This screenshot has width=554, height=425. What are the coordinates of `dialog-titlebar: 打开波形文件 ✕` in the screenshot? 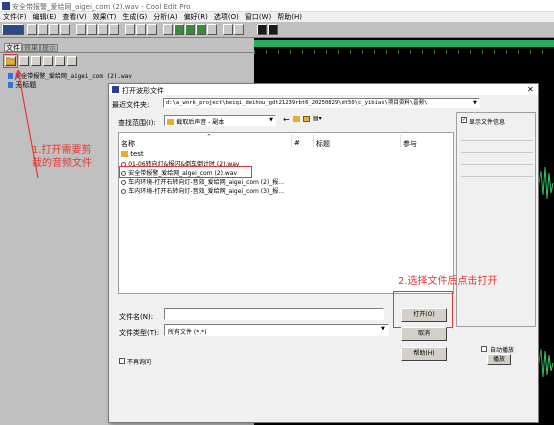 It's located at (323, 89).